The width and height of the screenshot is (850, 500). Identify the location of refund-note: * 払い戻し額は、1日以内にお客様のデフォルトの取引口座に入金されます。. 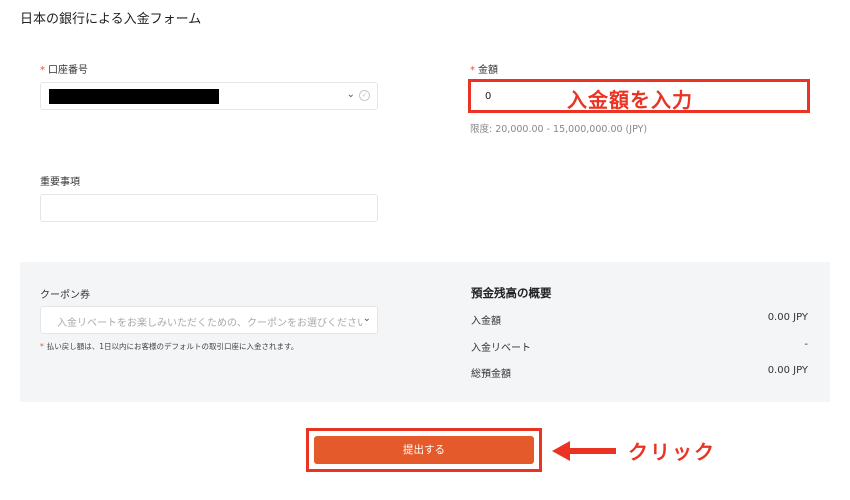
(169, 346).